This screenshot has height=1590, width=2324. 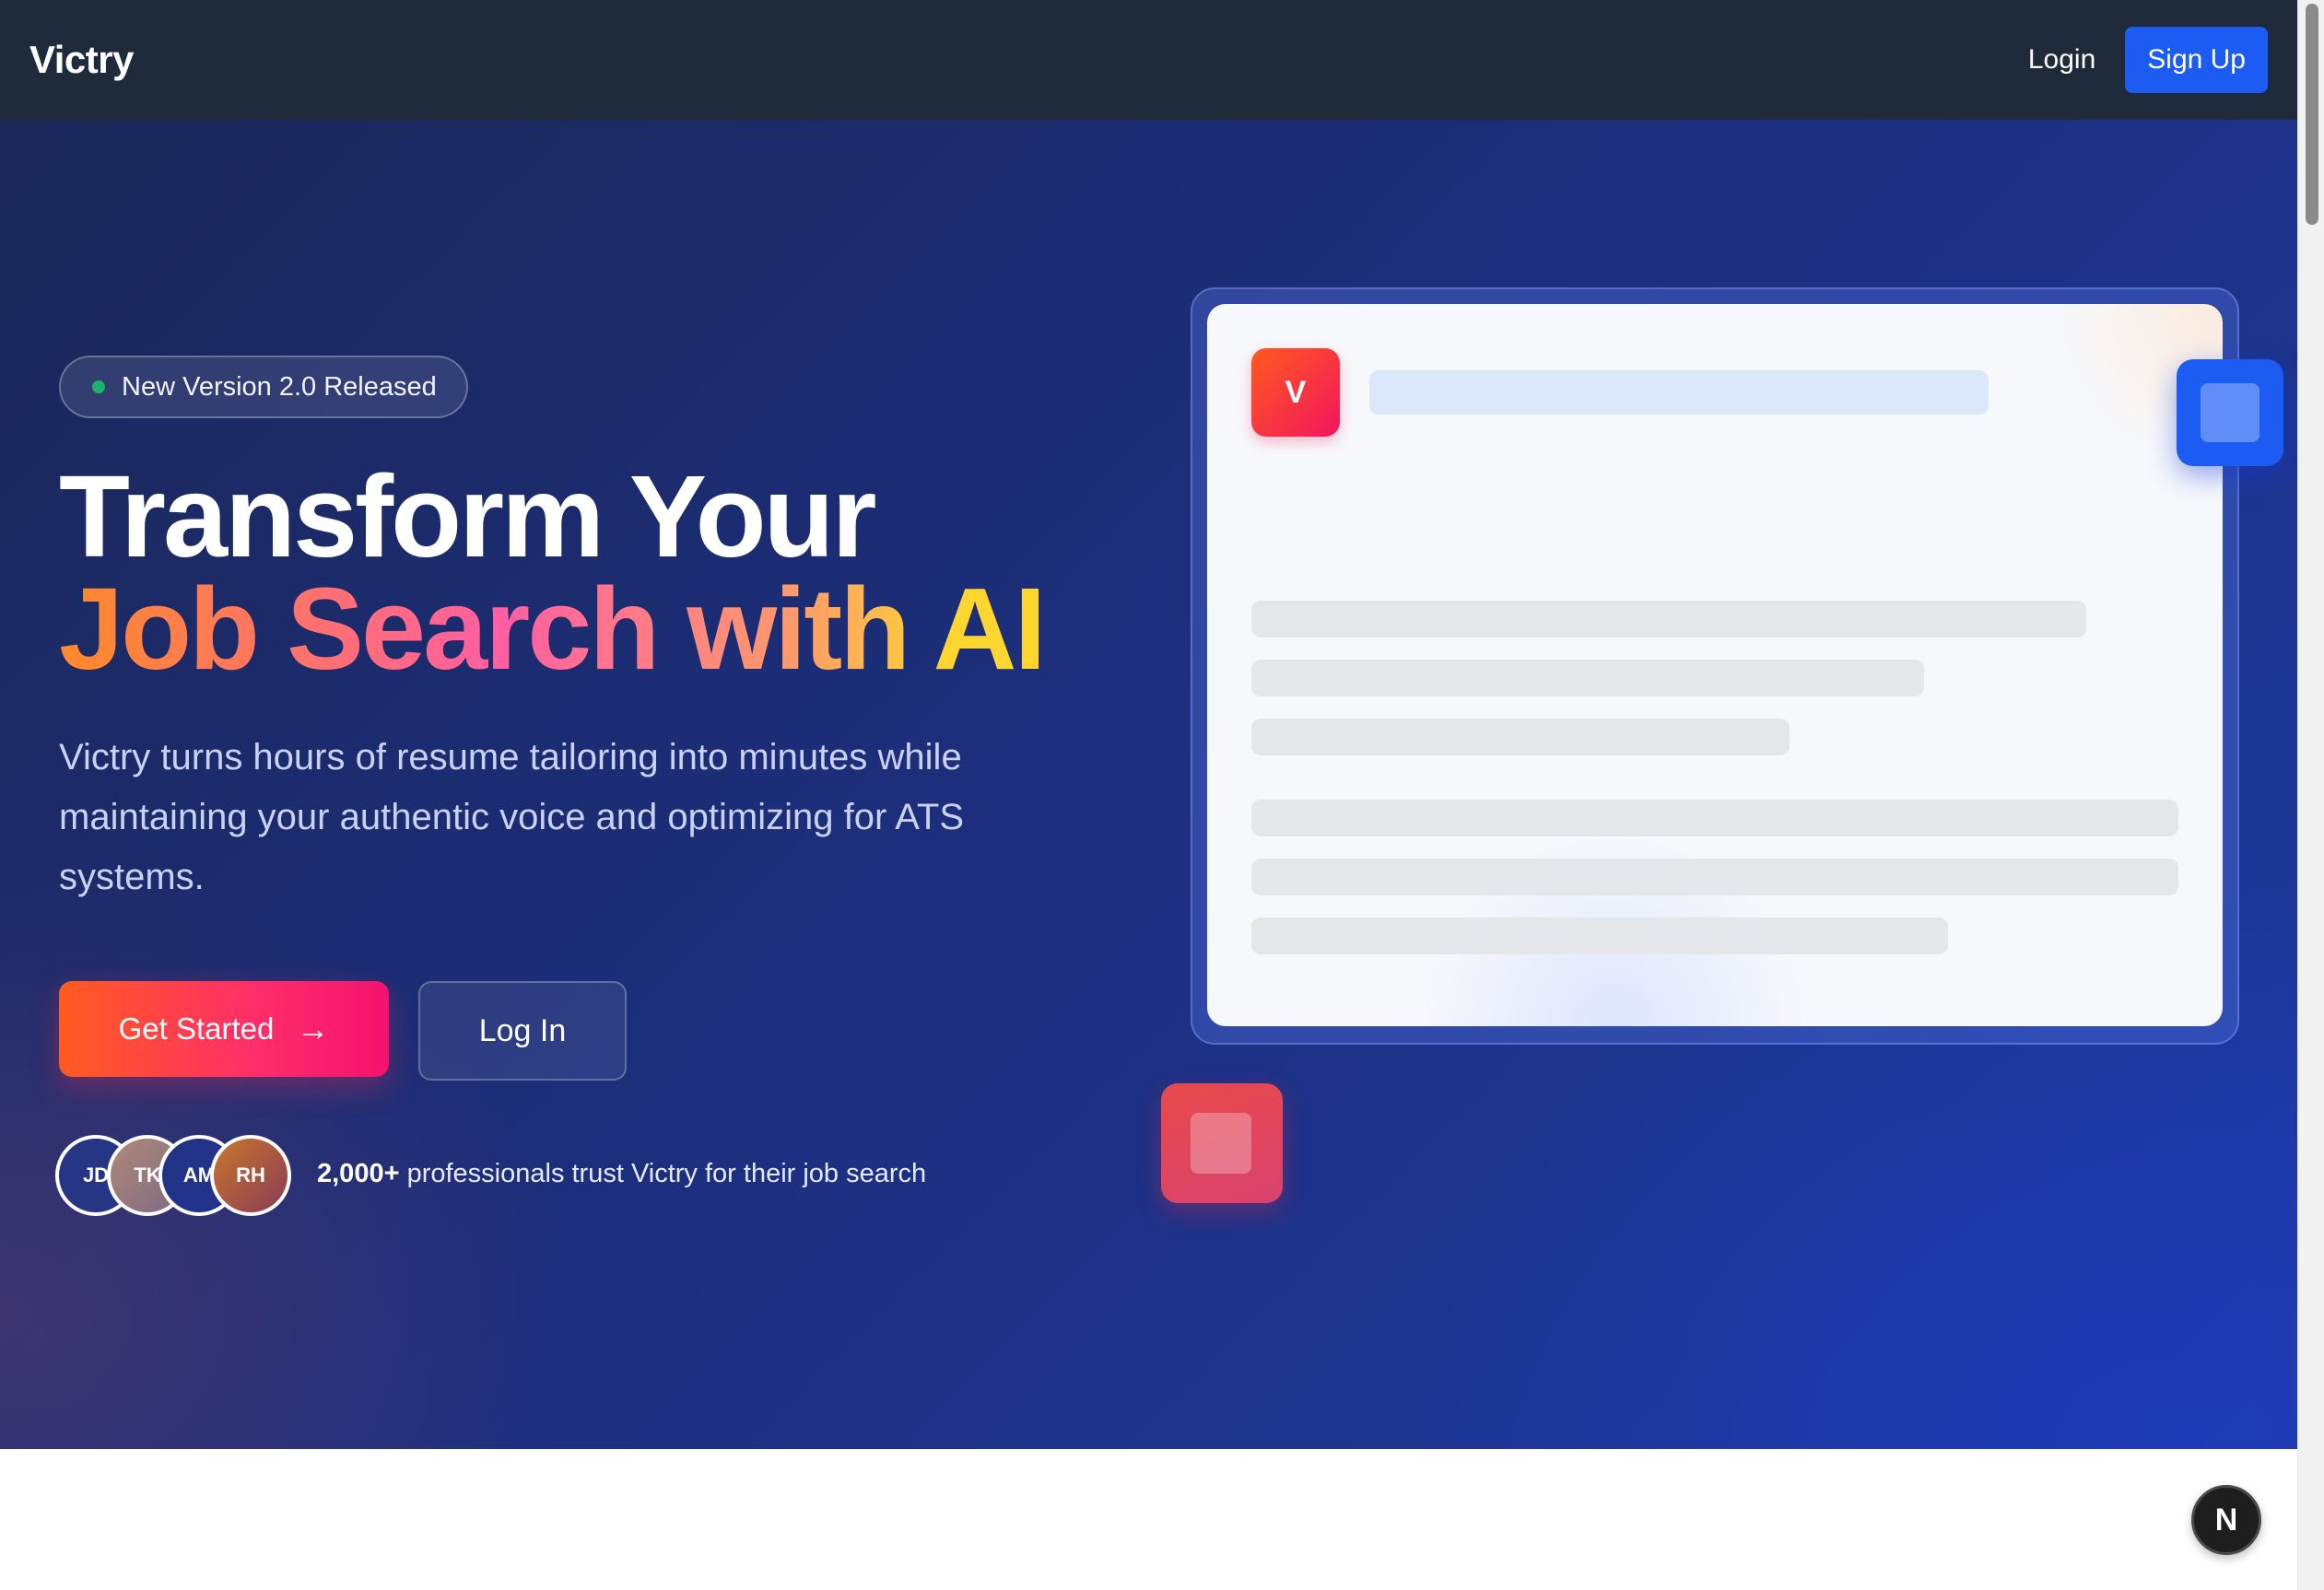 What do you see at coordinates (2196, 60) in the screenshot?
I see `signup-button: Sign Up` at bounding box center [2196, 60].